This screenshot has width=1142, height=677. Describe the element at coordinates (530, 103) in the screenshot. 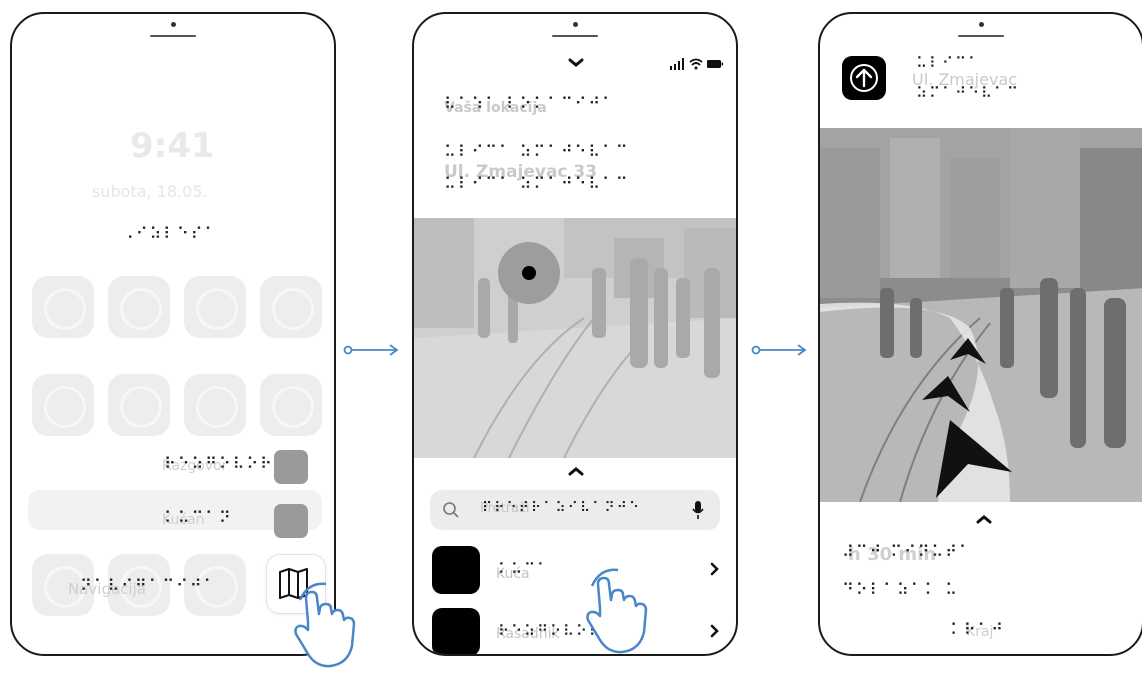

I see `braille-location-label: ⠧⠁⠱⠁ ⠇⠕⠅⠁⠉⠊⠚⠁` at that location.